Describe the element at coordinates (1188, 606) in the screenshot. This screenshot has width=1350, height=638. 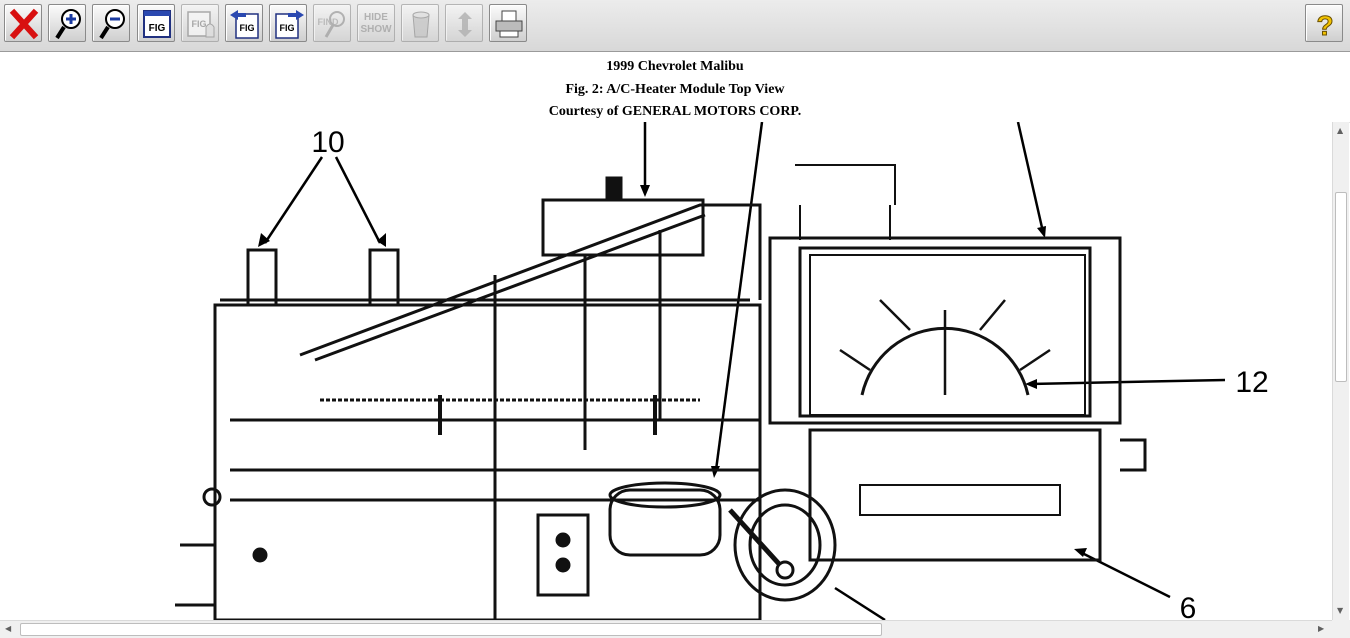
I see `callout-6: 6` at that location.